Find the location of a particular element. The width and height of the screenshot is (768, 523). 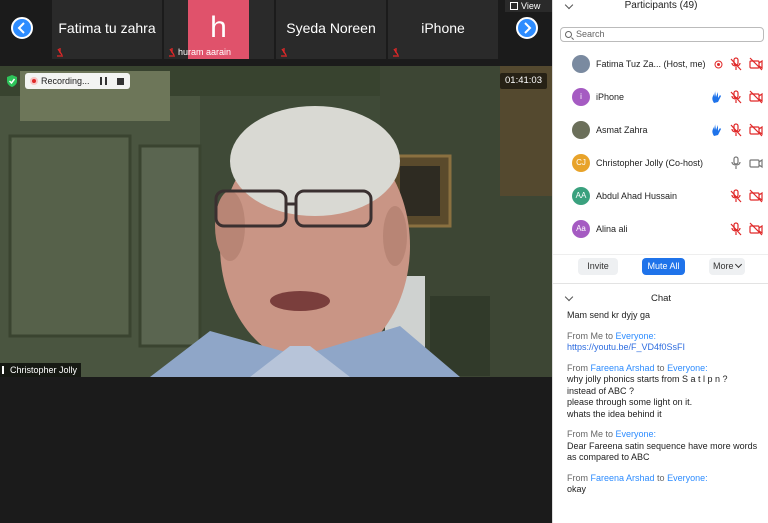

participant-row: CJ Christopher Jolly (Co-host) is located at coordinates (660, 163).